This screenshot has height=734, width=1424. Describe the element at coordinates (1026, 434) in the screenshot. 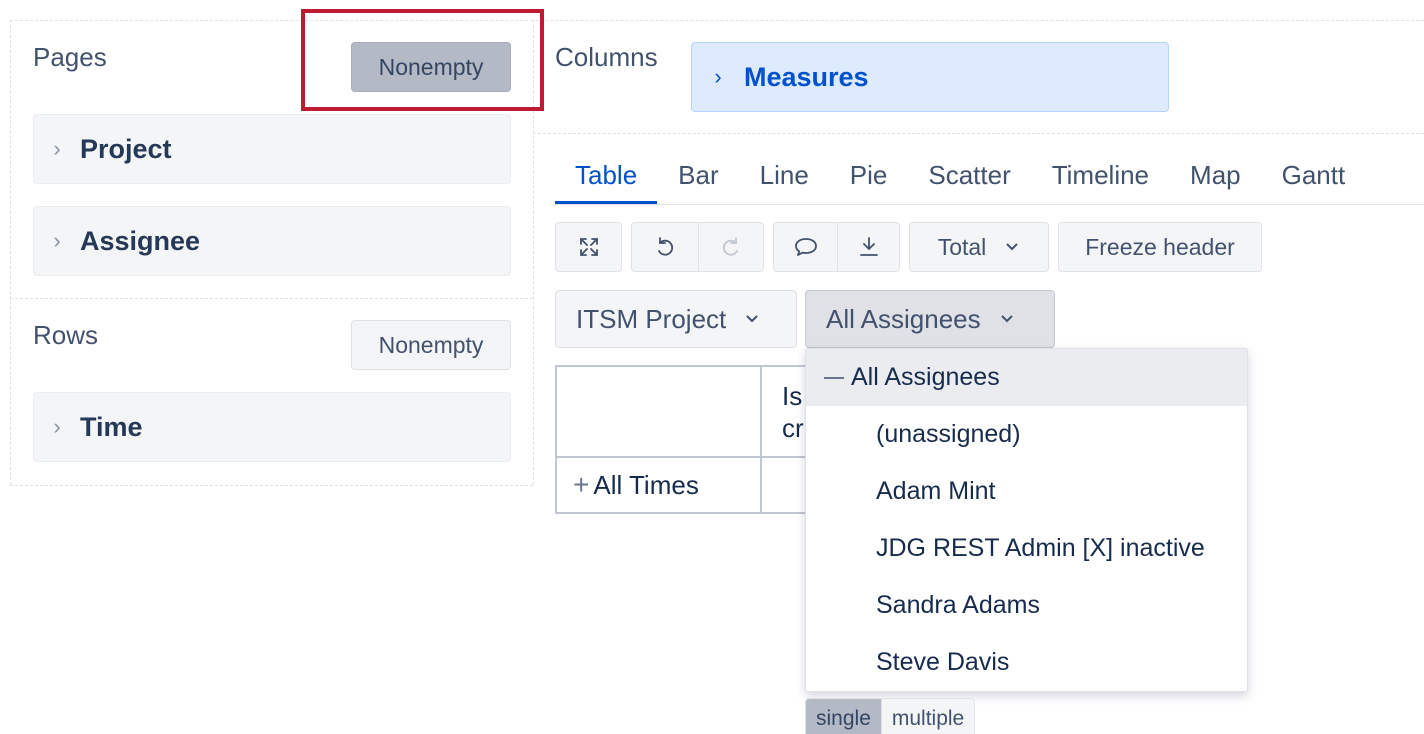

I see `dropdown-item: (unassigned)` at that location.